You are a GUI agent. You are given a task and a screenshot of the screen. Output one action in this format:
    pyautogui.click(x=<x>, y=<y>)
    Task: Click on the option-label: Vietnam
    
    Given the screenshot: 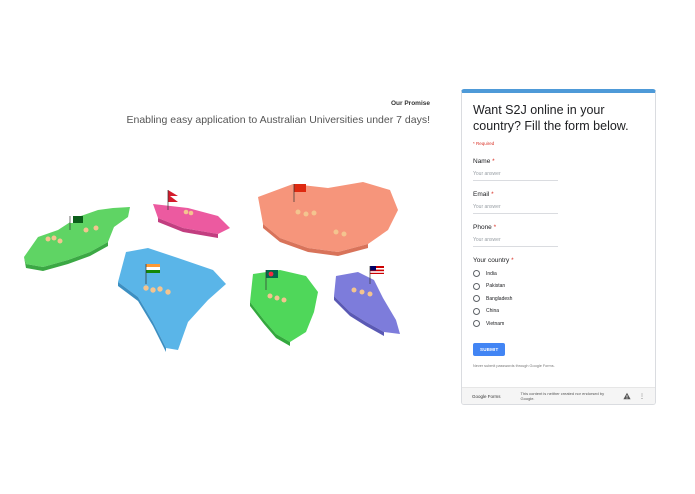 What is the action you would take?
    pyautogui.click(x=495, y=323)
    